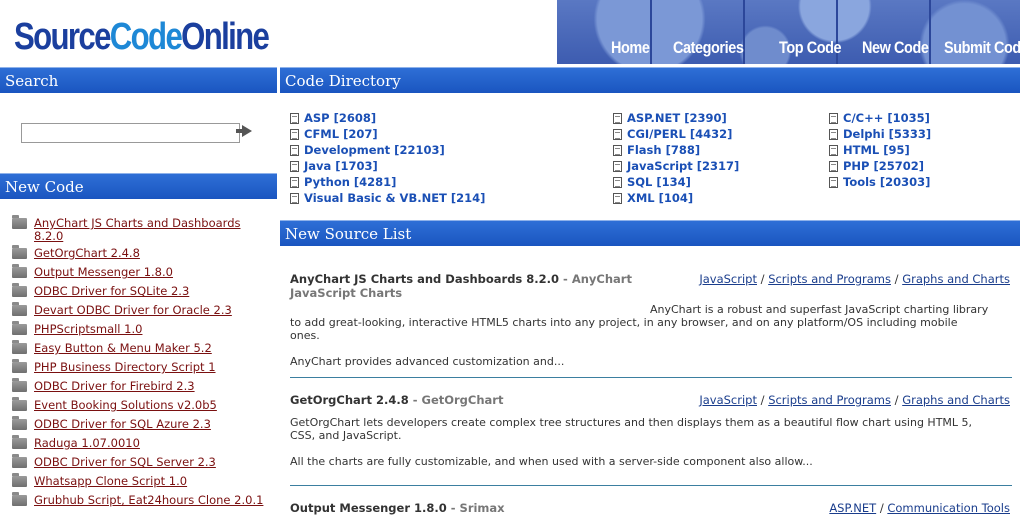 The image size is (1020, 515). I want to click on new-code-link: Raduga 1.07.0010, so click(87, 443).